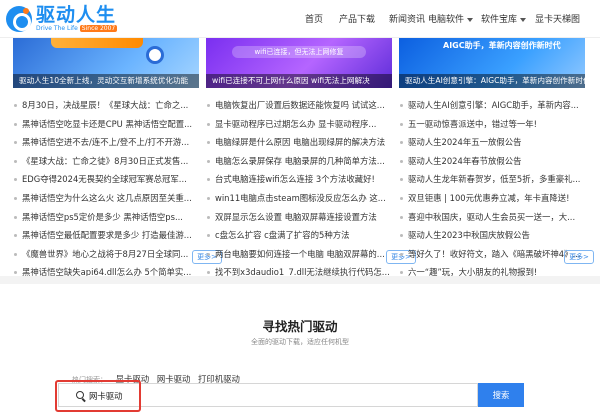  What do you see at coordinates (299, 142) in the screenshot?
I see `list-item: 电脑绿屏是什么原因 电脑出现绿屏的解决方法` at bounding box center [299, 142].